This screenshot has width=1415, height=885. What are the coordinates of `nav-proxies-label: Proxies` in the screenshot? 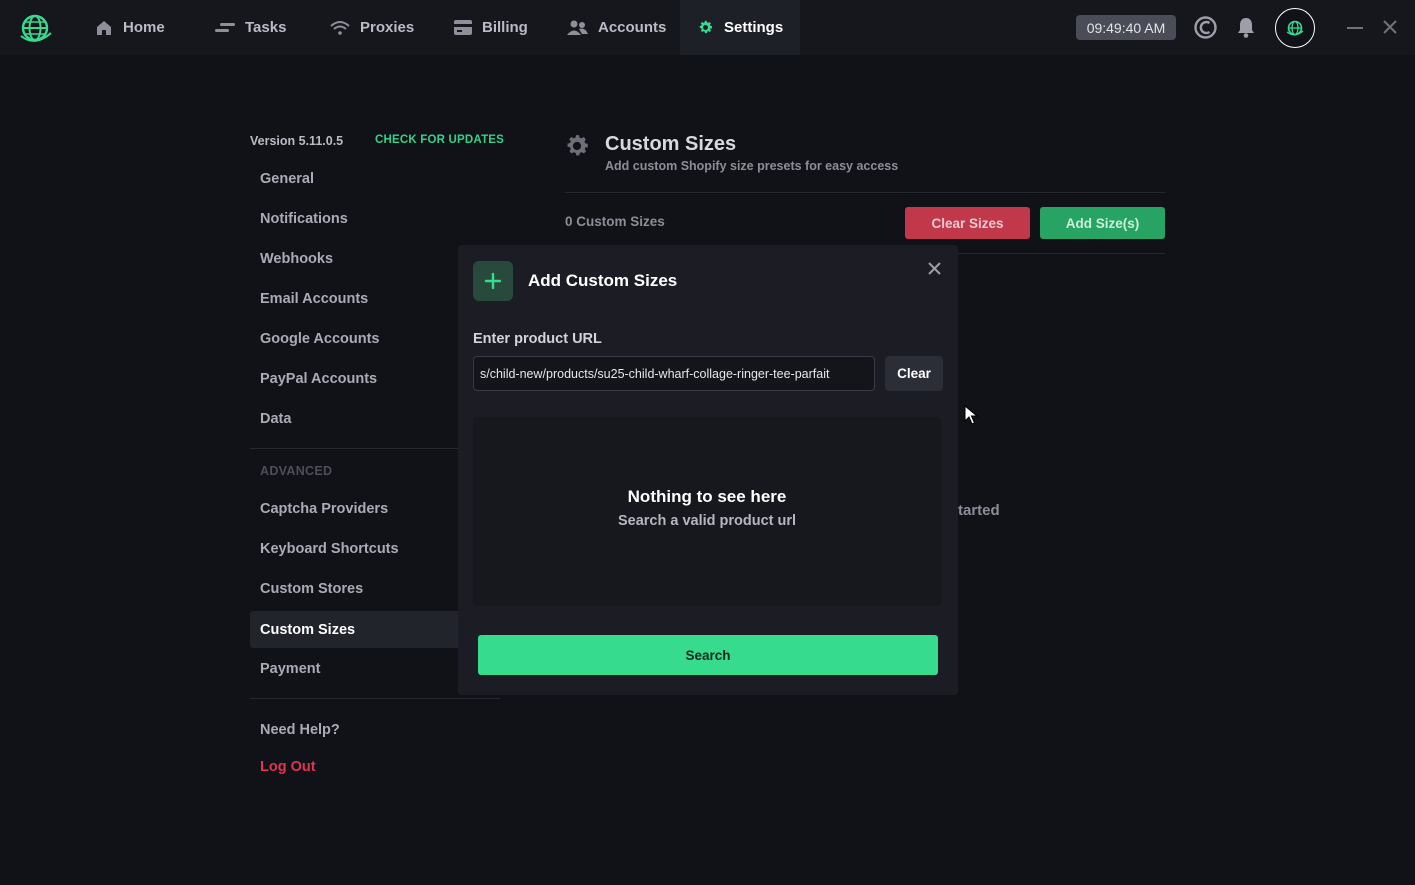 It's located at (387, 27).